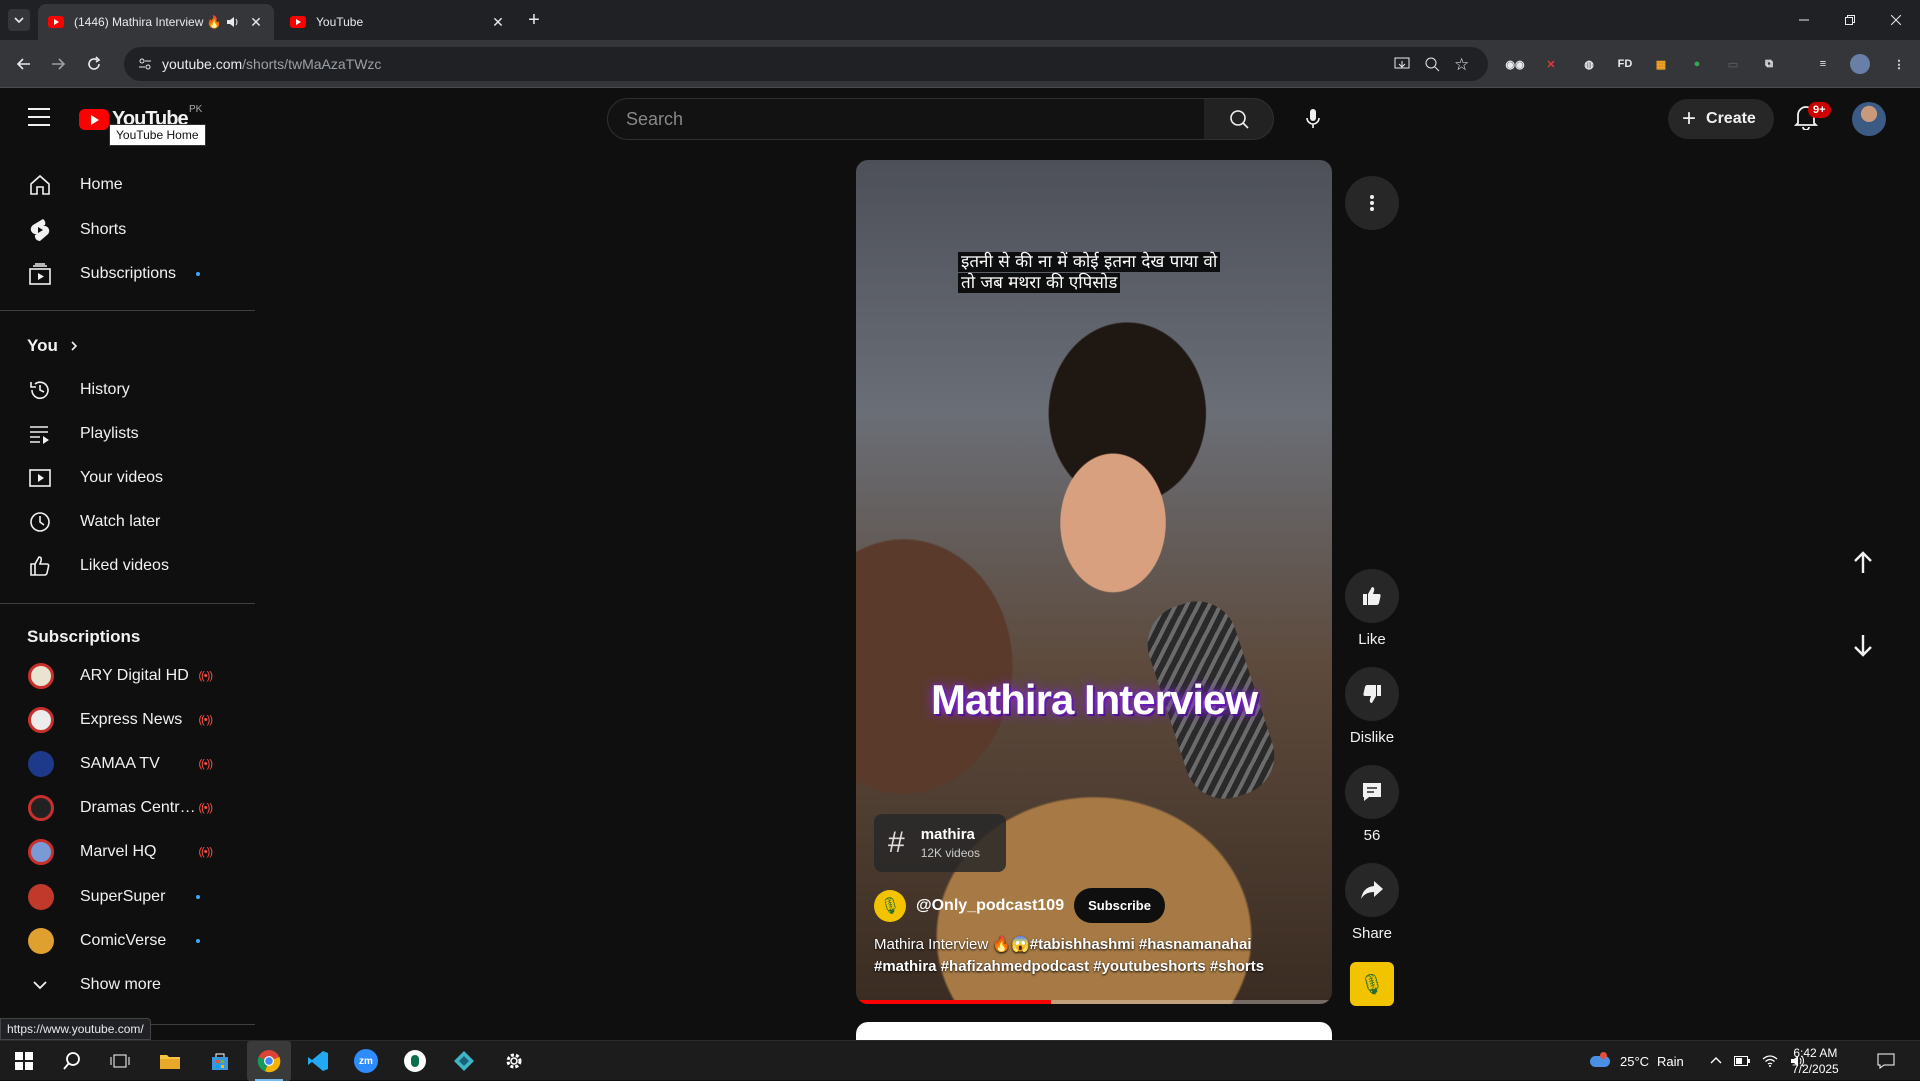 The width and height of the screenshot is (1920, 1081). I want to click on app-drop-icon, so click(415, 1061).